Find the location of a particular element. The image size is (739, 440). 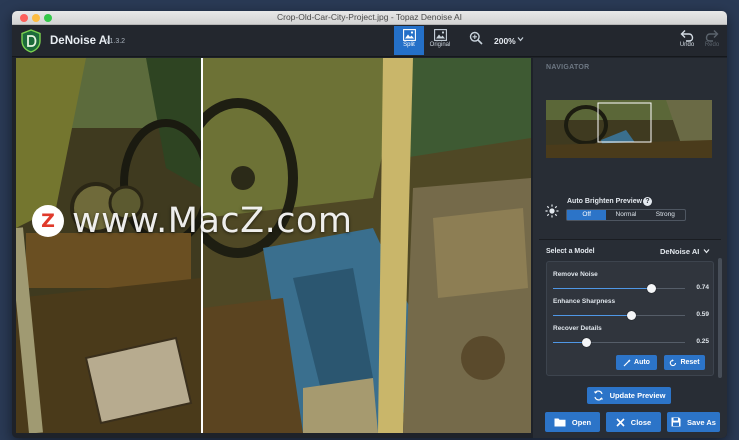

split-label: Split is located at coordinates (409, 45).